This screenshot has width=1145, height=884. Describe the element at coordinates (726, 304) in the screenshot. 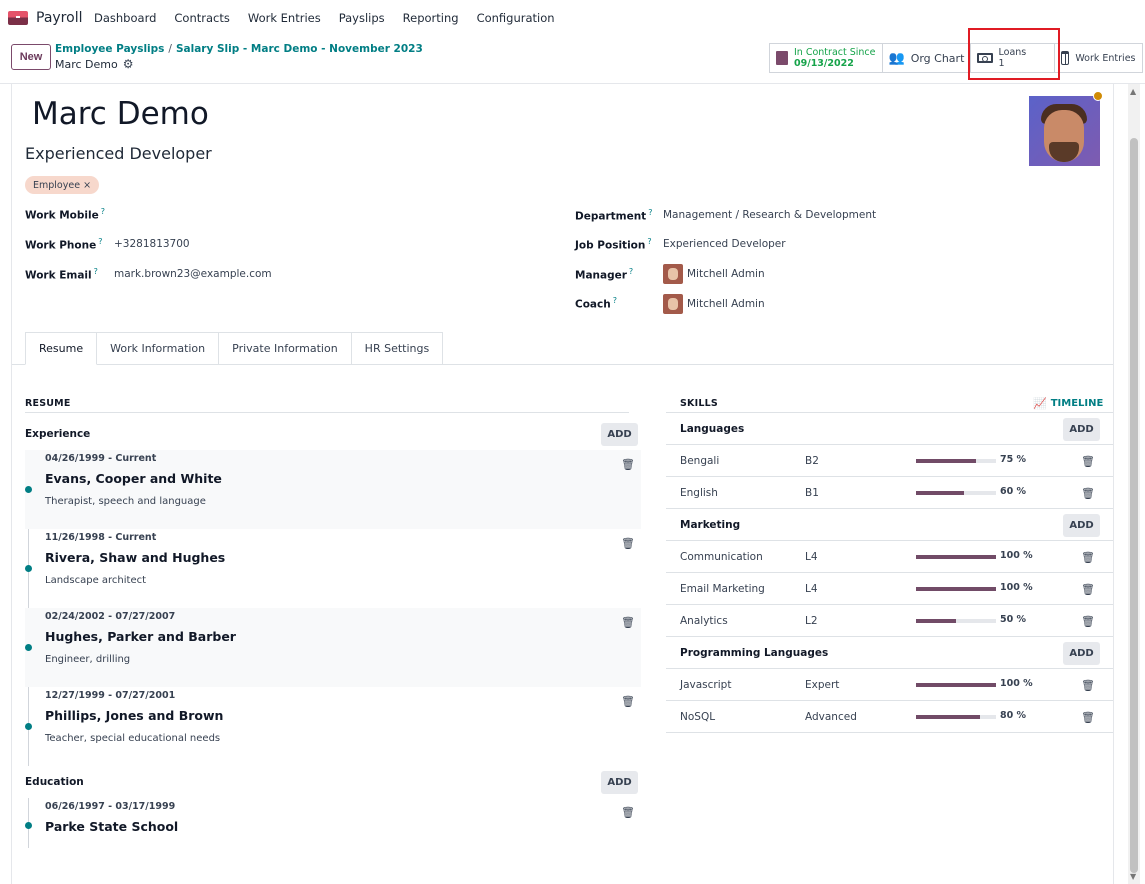

I see `coach-name: Mitchell Admin` at that location.